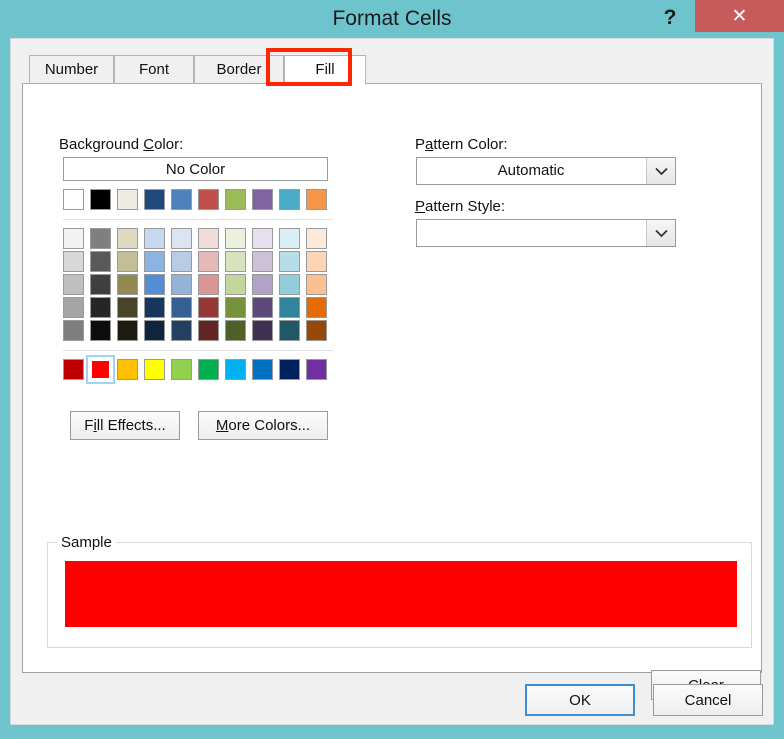  Describe the element at coordinates (580, 700) in the screenshot. I see `ok-button: OK` at that location.